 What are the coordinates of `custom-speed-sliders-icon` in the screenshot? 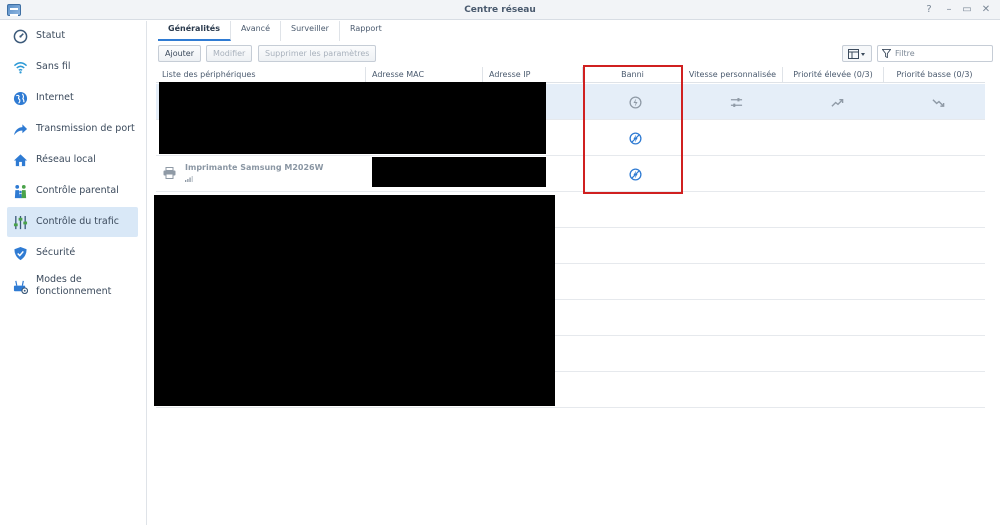 It's located at (736, 102).